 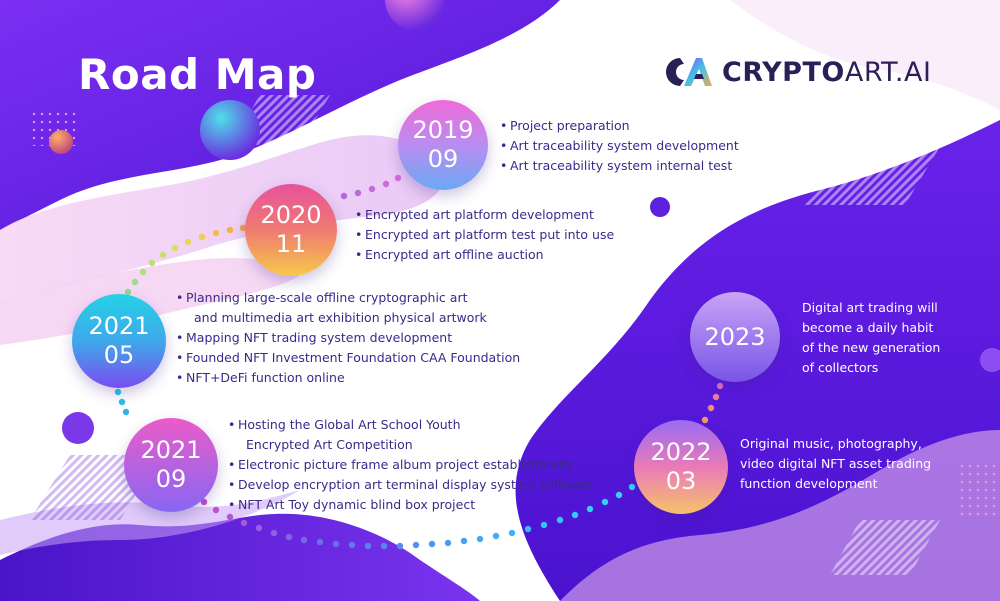 I want to click on milestone-2020-11-node: 2020 11, so click(x=291, y=230).